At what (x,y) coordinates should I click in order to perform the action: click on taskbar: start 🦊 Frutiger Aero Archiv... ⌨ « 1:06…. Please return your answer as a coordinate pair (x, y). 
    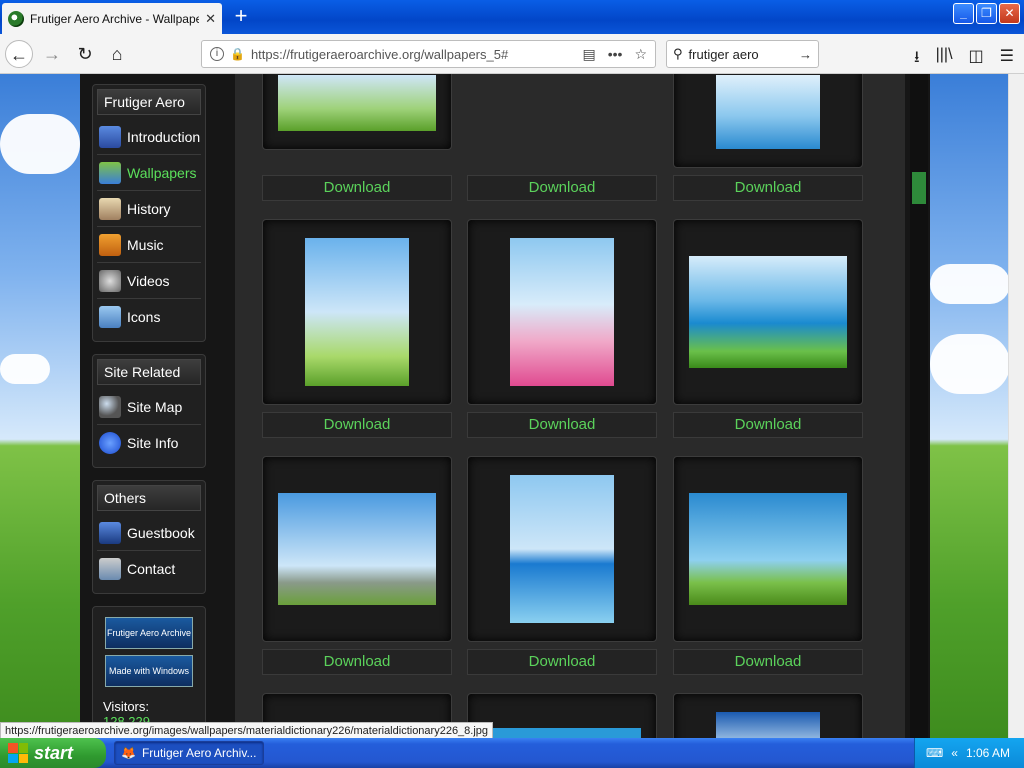
    Looking at the image, I should click on (512, 753).